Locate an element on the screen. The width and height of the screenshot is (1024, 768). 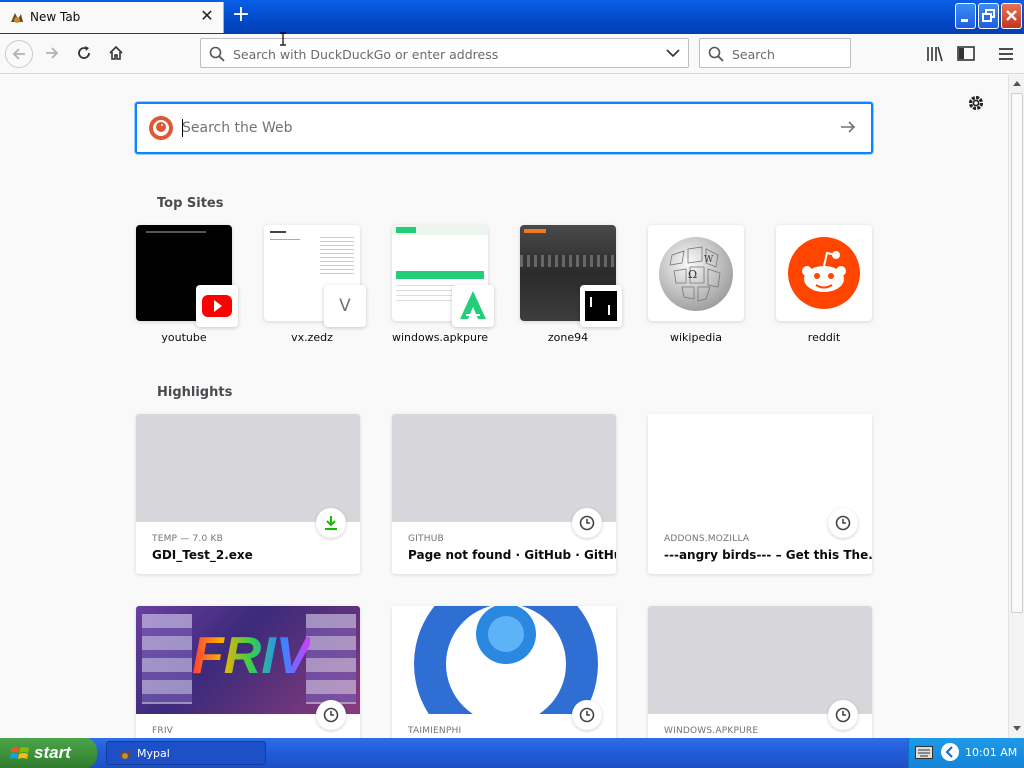
hamburger-menu-icon is located at coordinates (1006, 54).